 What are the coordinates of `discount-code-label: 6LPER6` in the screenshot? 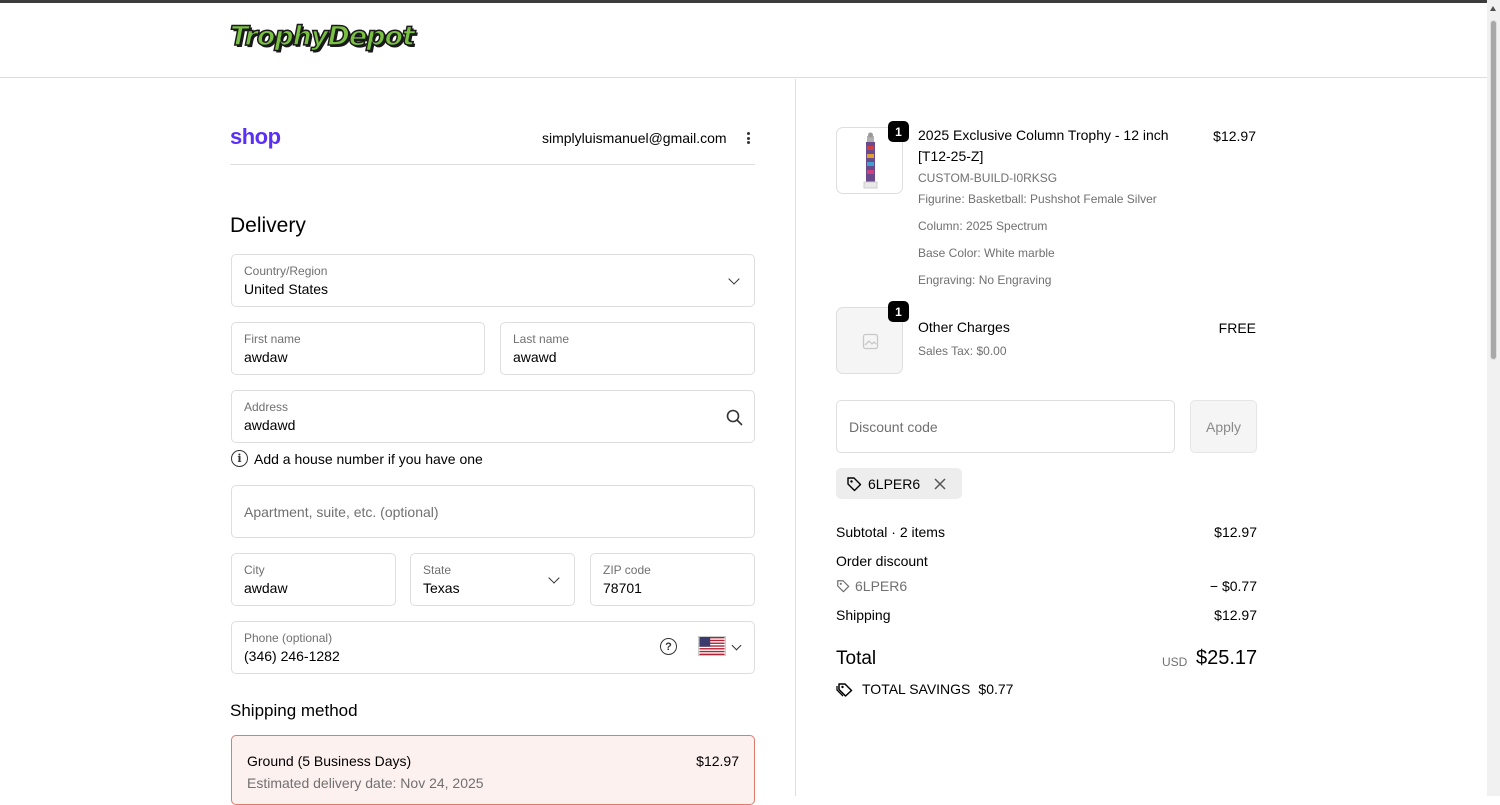 It's located at (881, 586).